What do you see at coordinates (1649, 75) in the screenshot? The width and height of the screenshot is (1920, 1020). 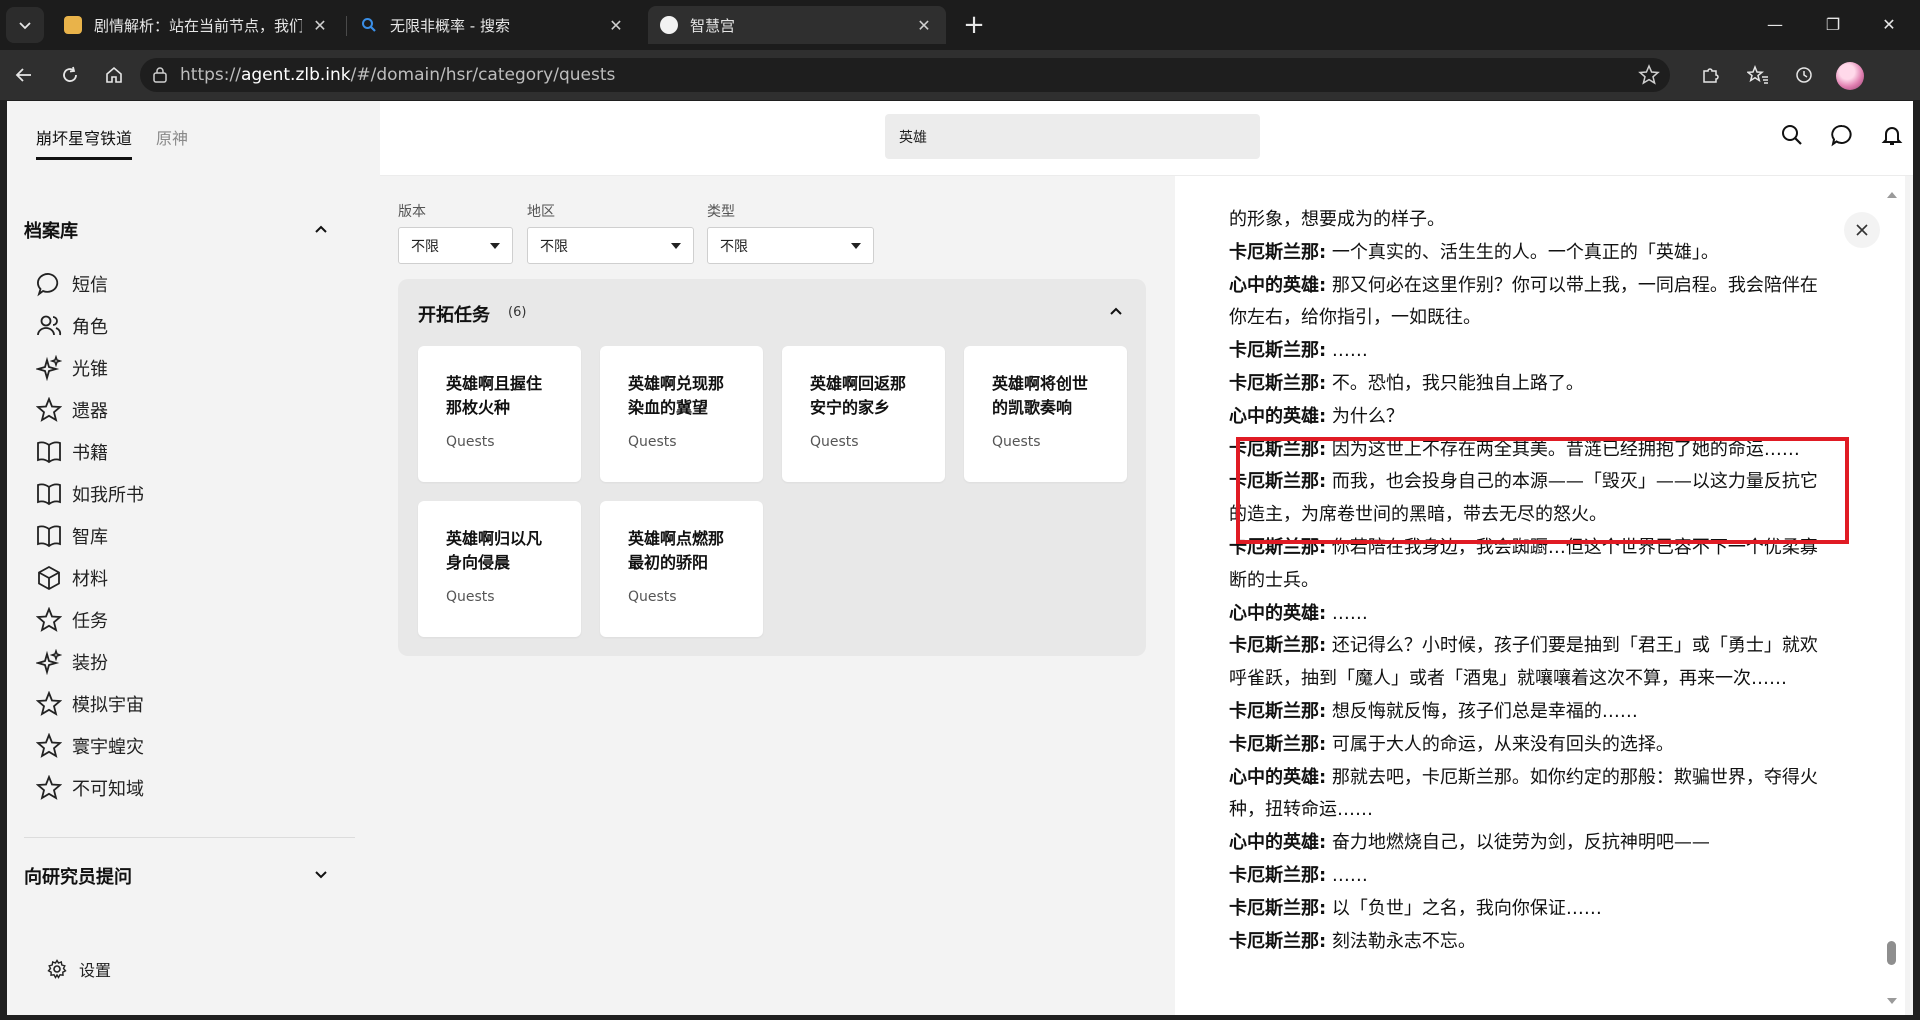 I see `favorite-star-icon` at bounding box center [1649, 75].